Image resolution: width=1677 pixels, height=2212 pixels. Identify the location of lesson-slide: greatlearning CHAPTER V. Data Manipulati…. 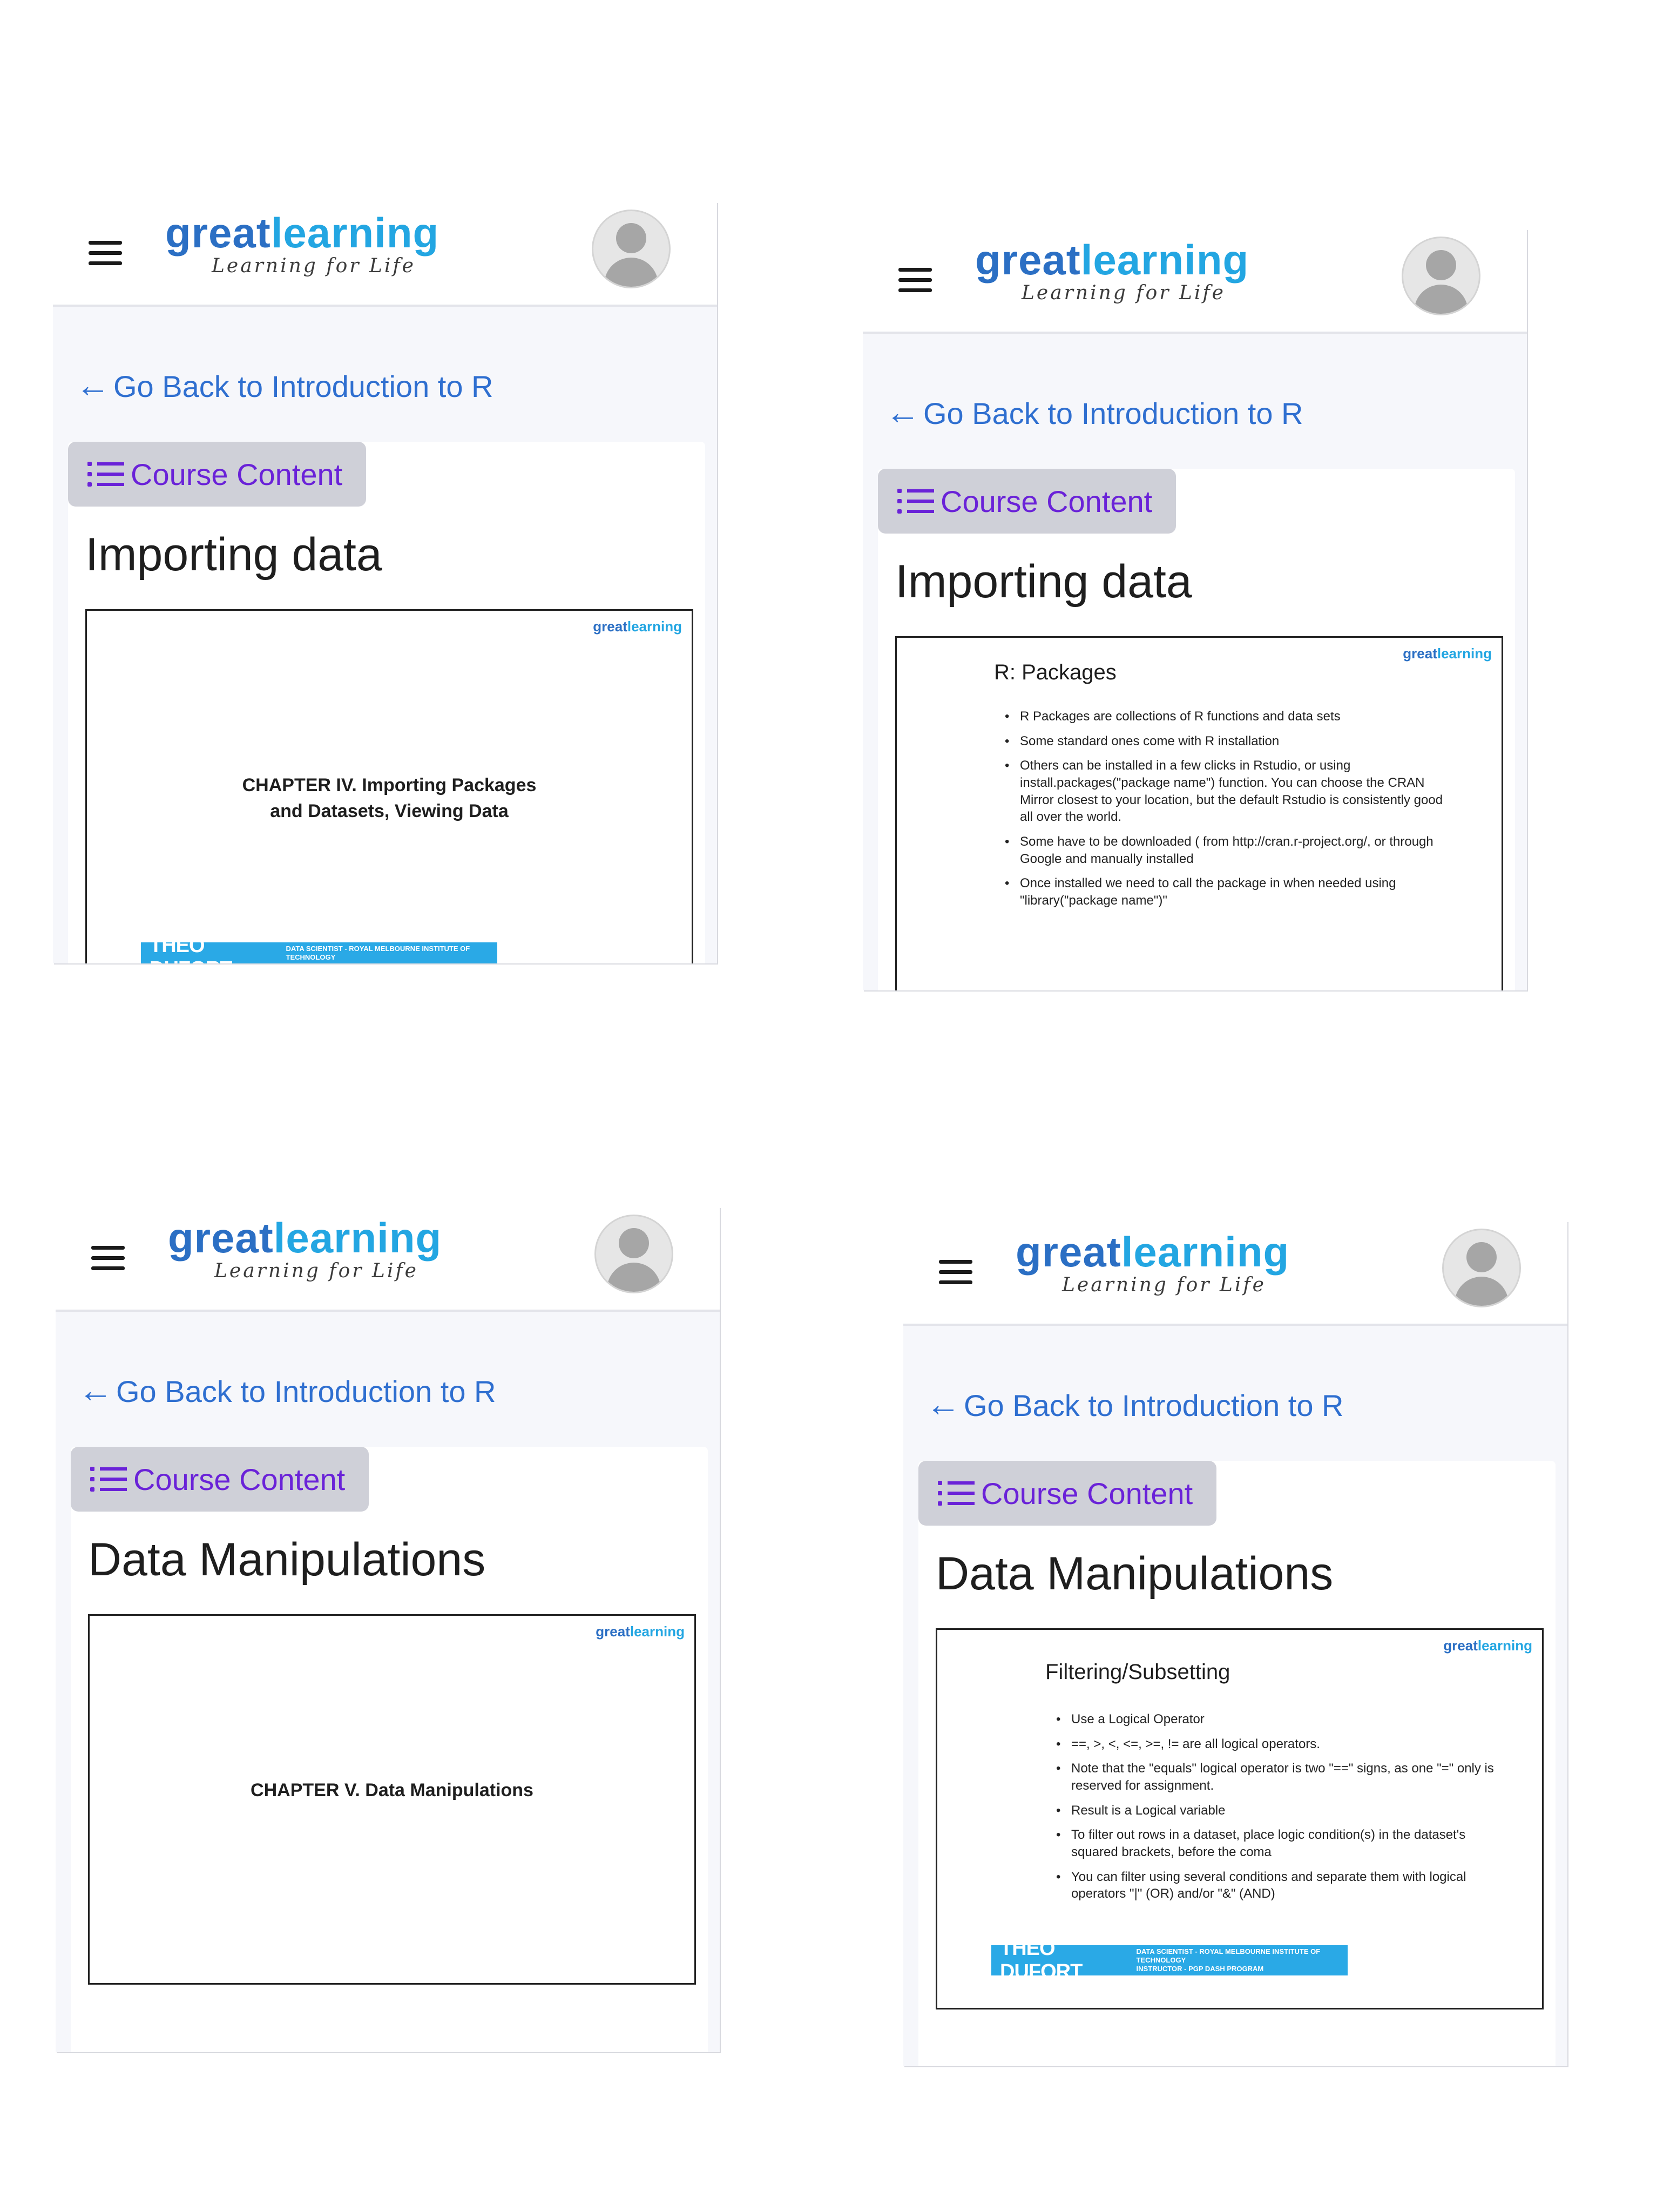
(392, 1799).